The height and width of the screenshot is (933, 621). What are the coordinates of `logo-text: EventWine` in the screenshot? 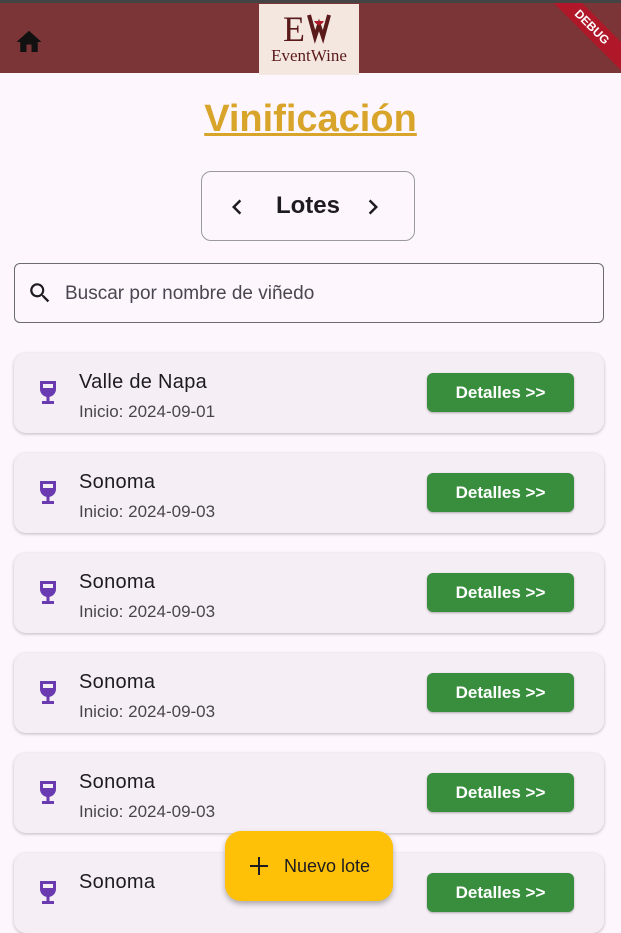 It's located at (309, 55).